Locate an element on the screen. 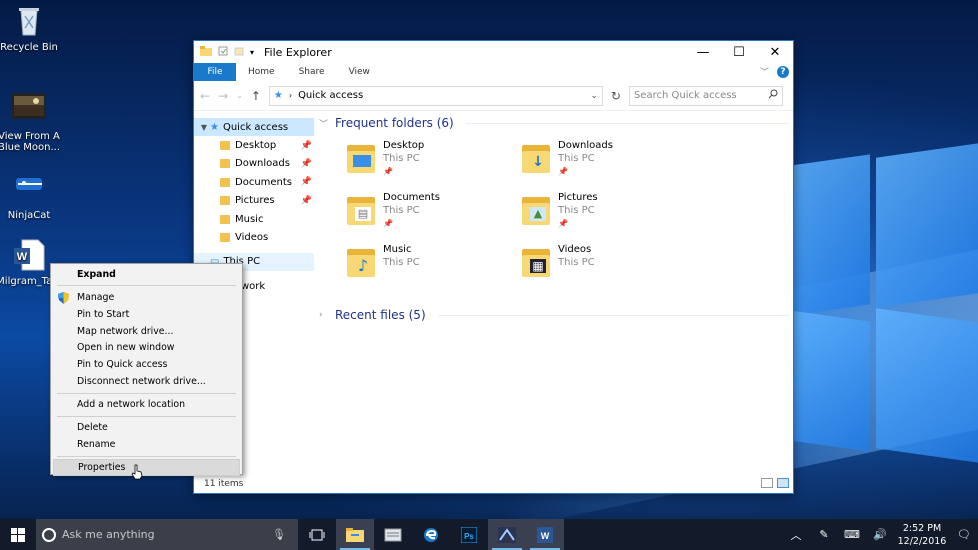 This screenshot has width=978, height=550. task-view-button is located at coordinates (317, 534).